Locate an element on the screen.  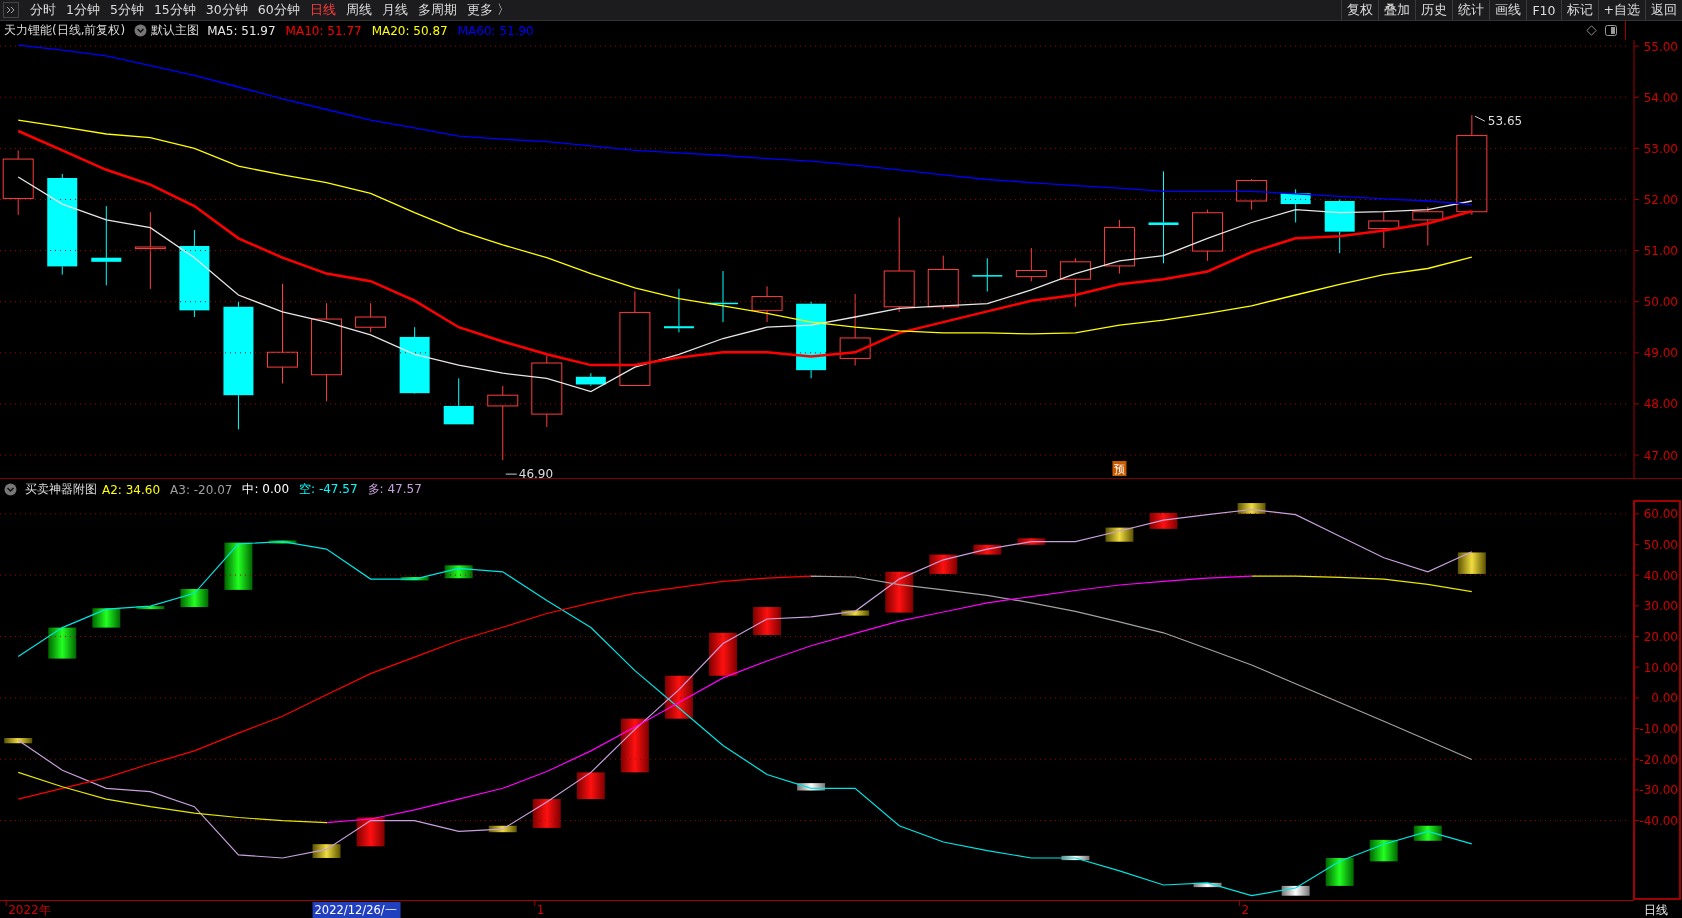
template-label: 默认主图 is located at coordinates (175, 30).